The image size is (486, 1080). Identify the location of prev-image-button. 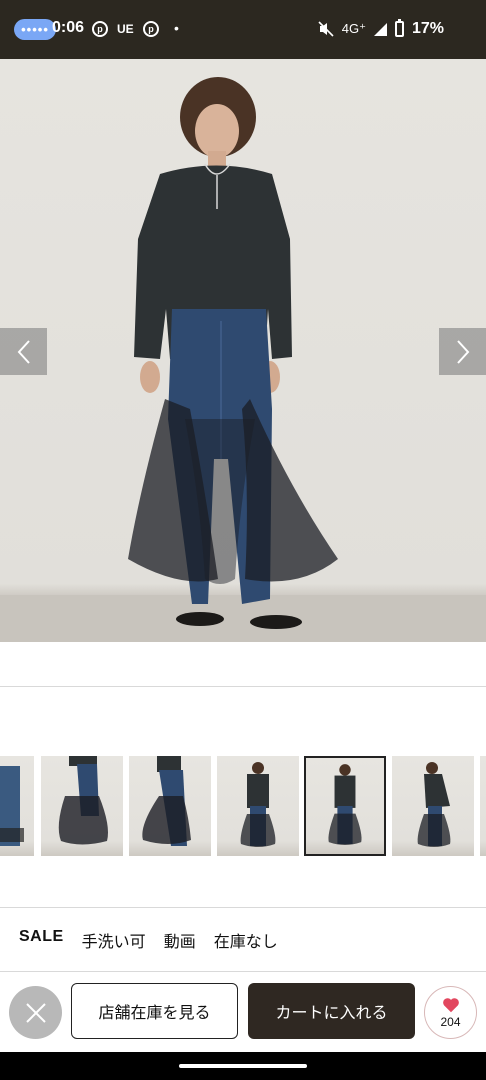
(23, 351).